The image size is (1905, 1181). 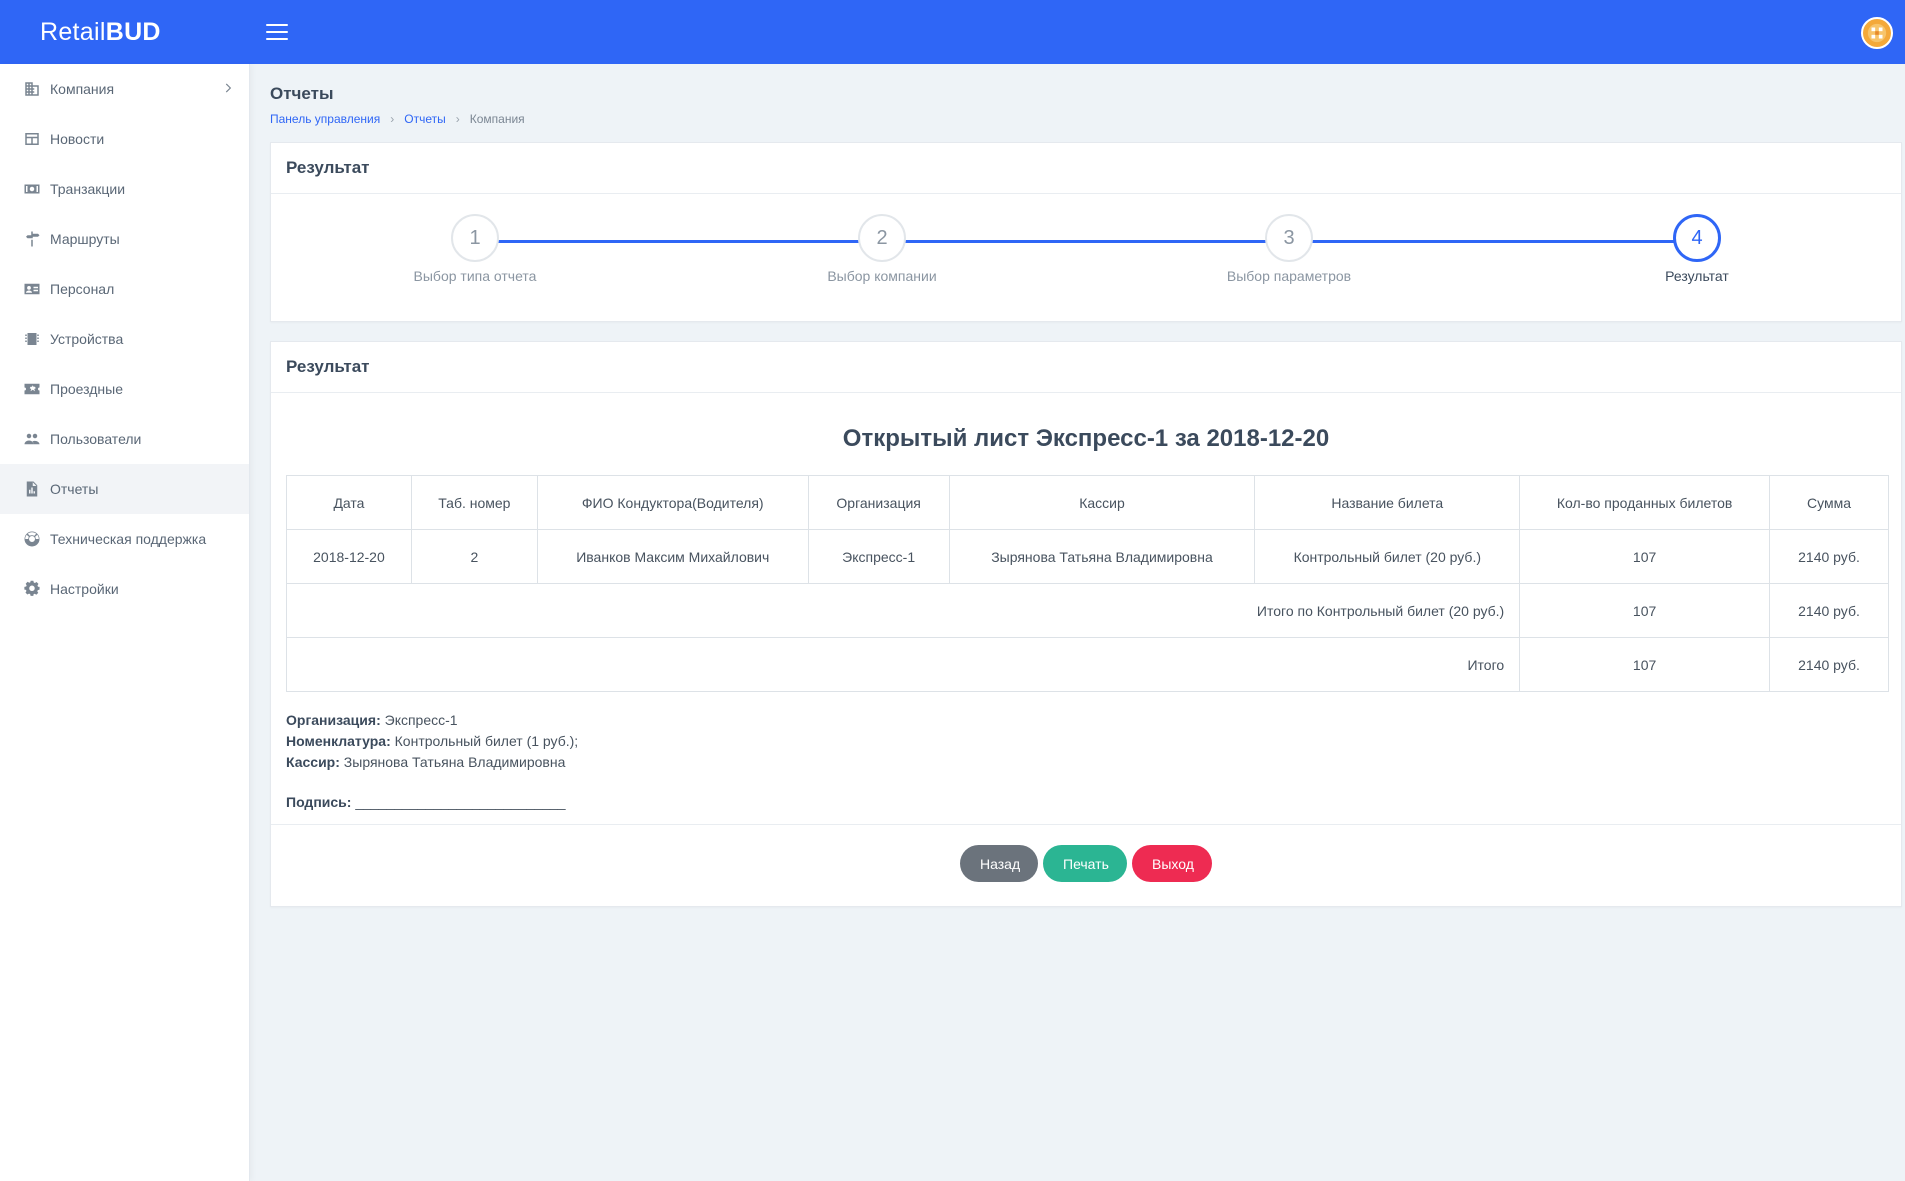 I want to click on wizard-step-1: 1 Выбор типа отчета, so click(x=475, y=249).